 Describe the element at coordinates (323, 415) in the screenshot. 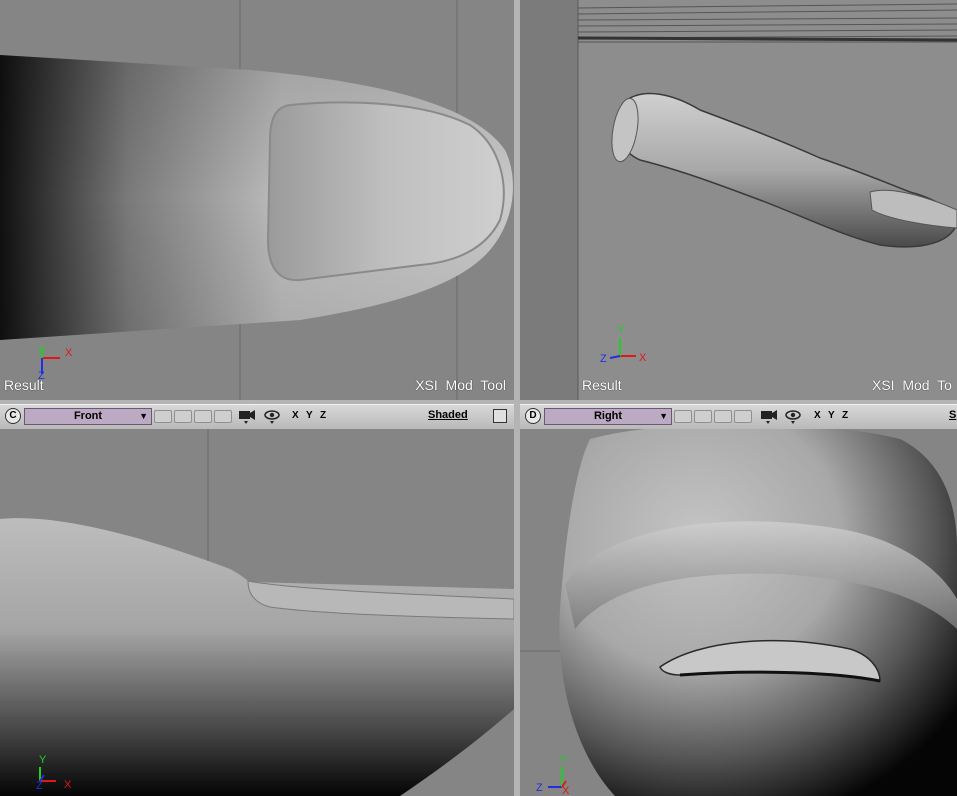

I see `viewport-c-axis-z: Z` at that location.